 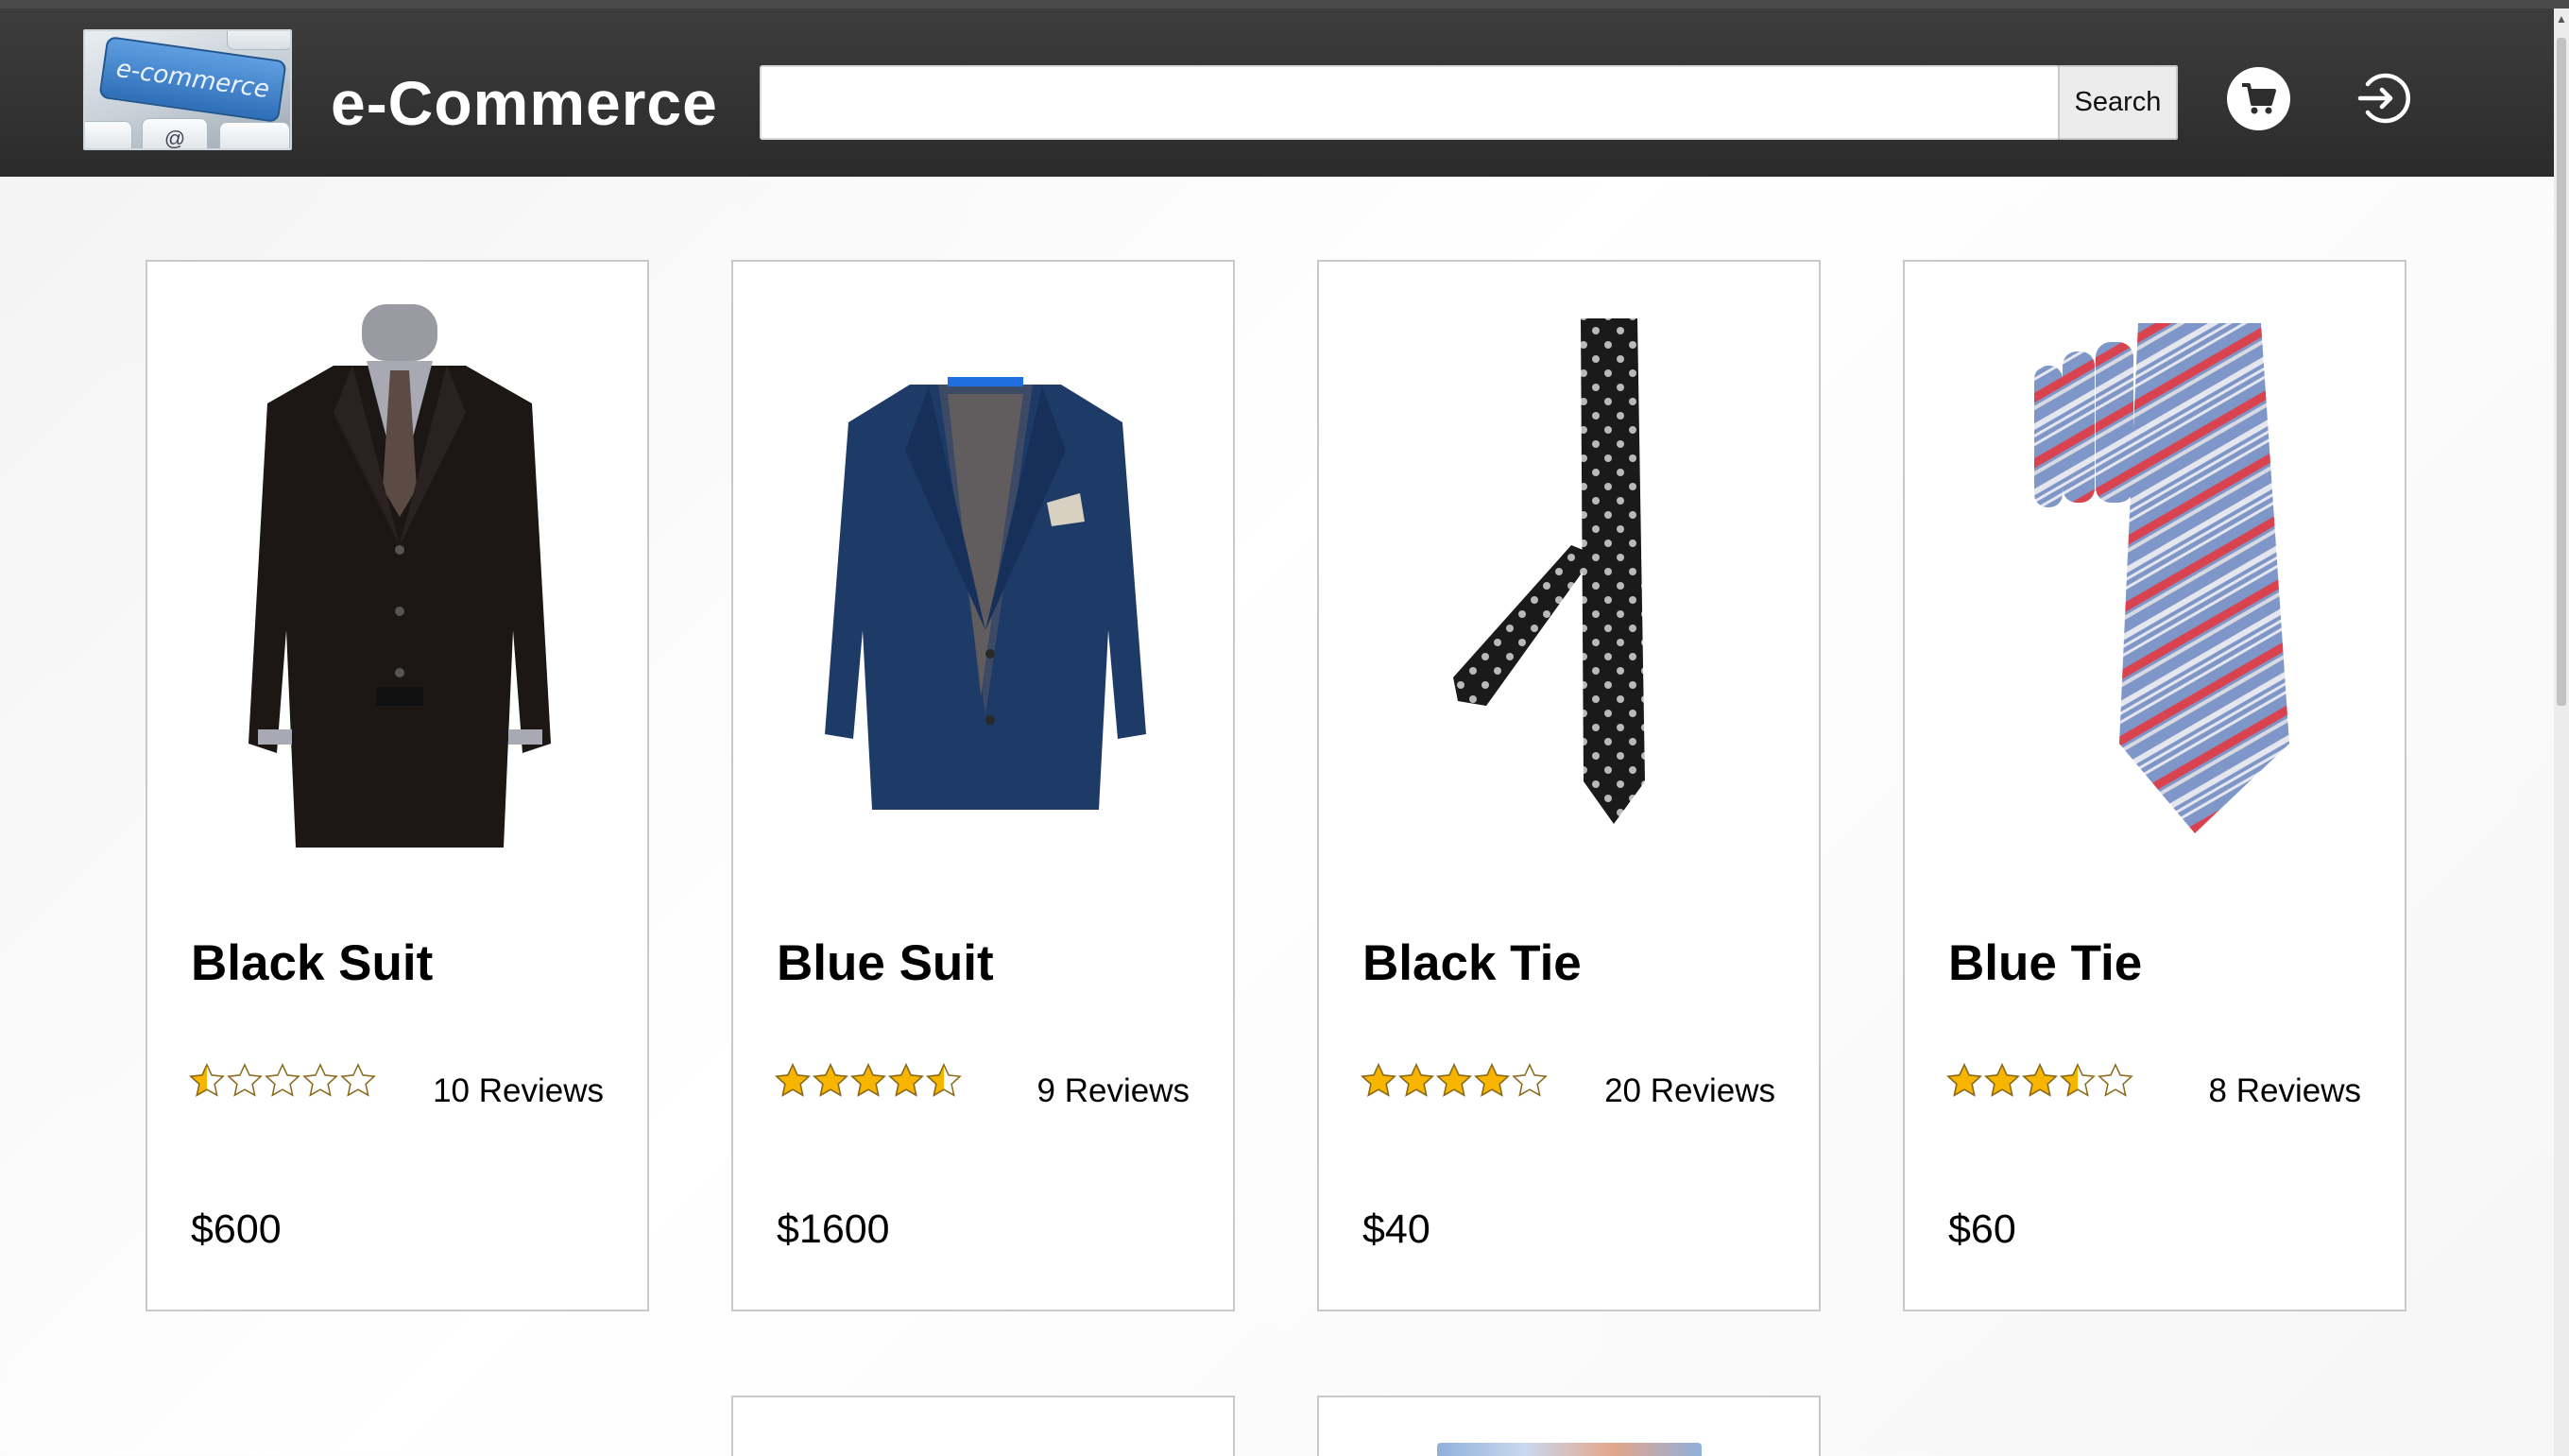 I want to click on product-price: $60, so click(x=1982, y=1230).